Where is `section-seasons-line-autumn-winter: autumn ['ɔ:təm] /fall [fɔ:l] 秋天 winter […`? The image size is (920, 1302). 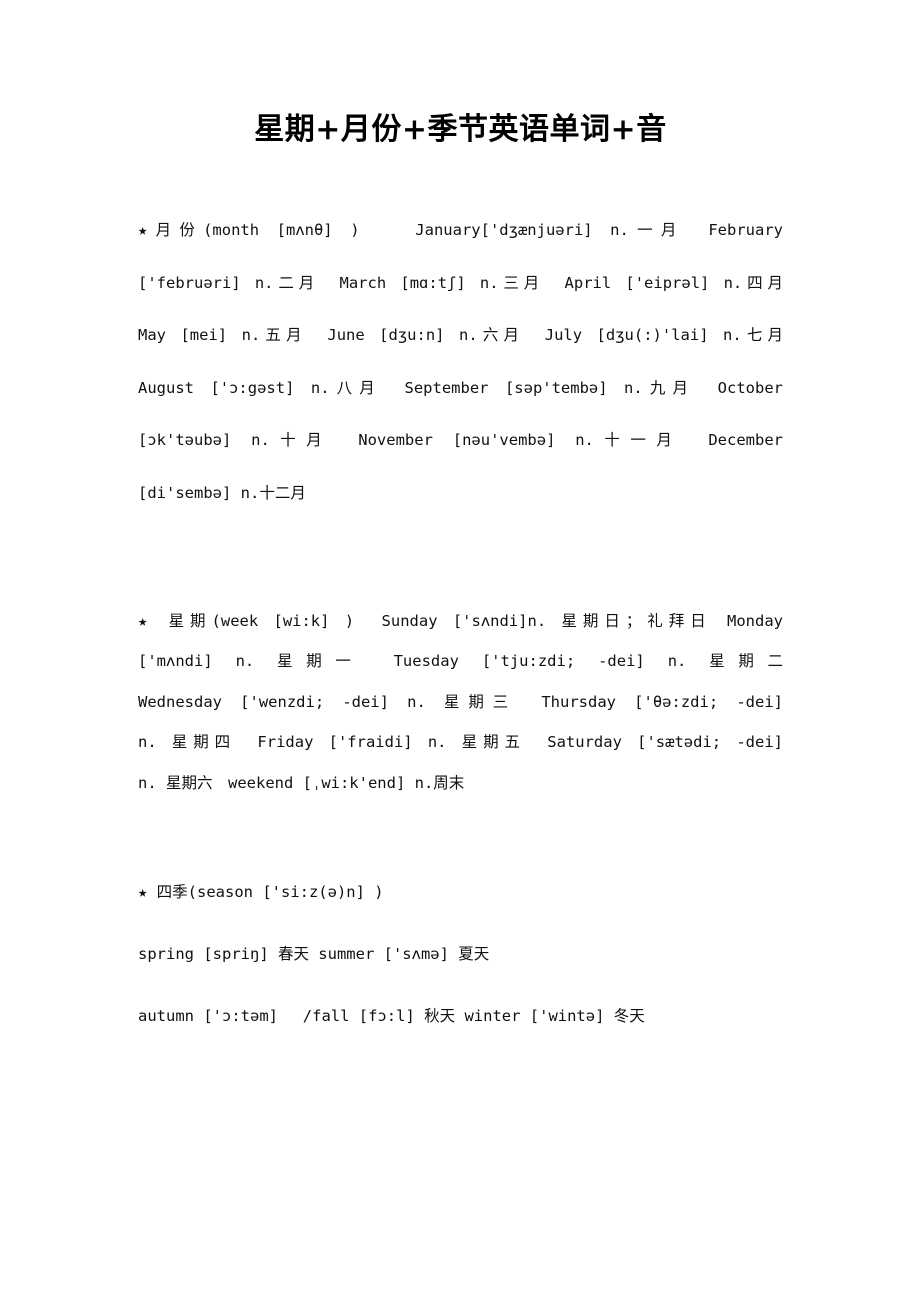 section-seasons-line-autumn-winter: autumn ['ɔ:təm] /fall [fɔ:l] 秋天 winter [… is located at coordinates (460, 1016).